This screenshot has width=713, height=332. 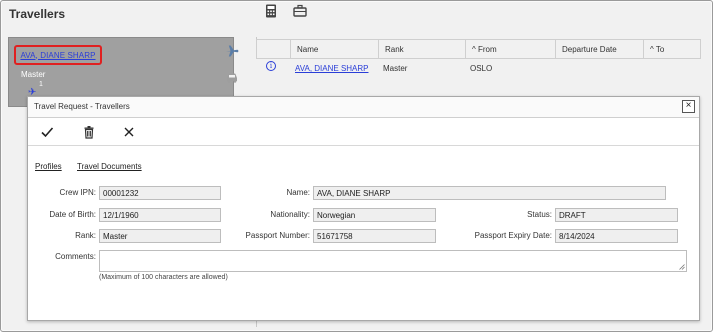 I want to click on traveller-card-rank: Master, so click(x=33, y=74).